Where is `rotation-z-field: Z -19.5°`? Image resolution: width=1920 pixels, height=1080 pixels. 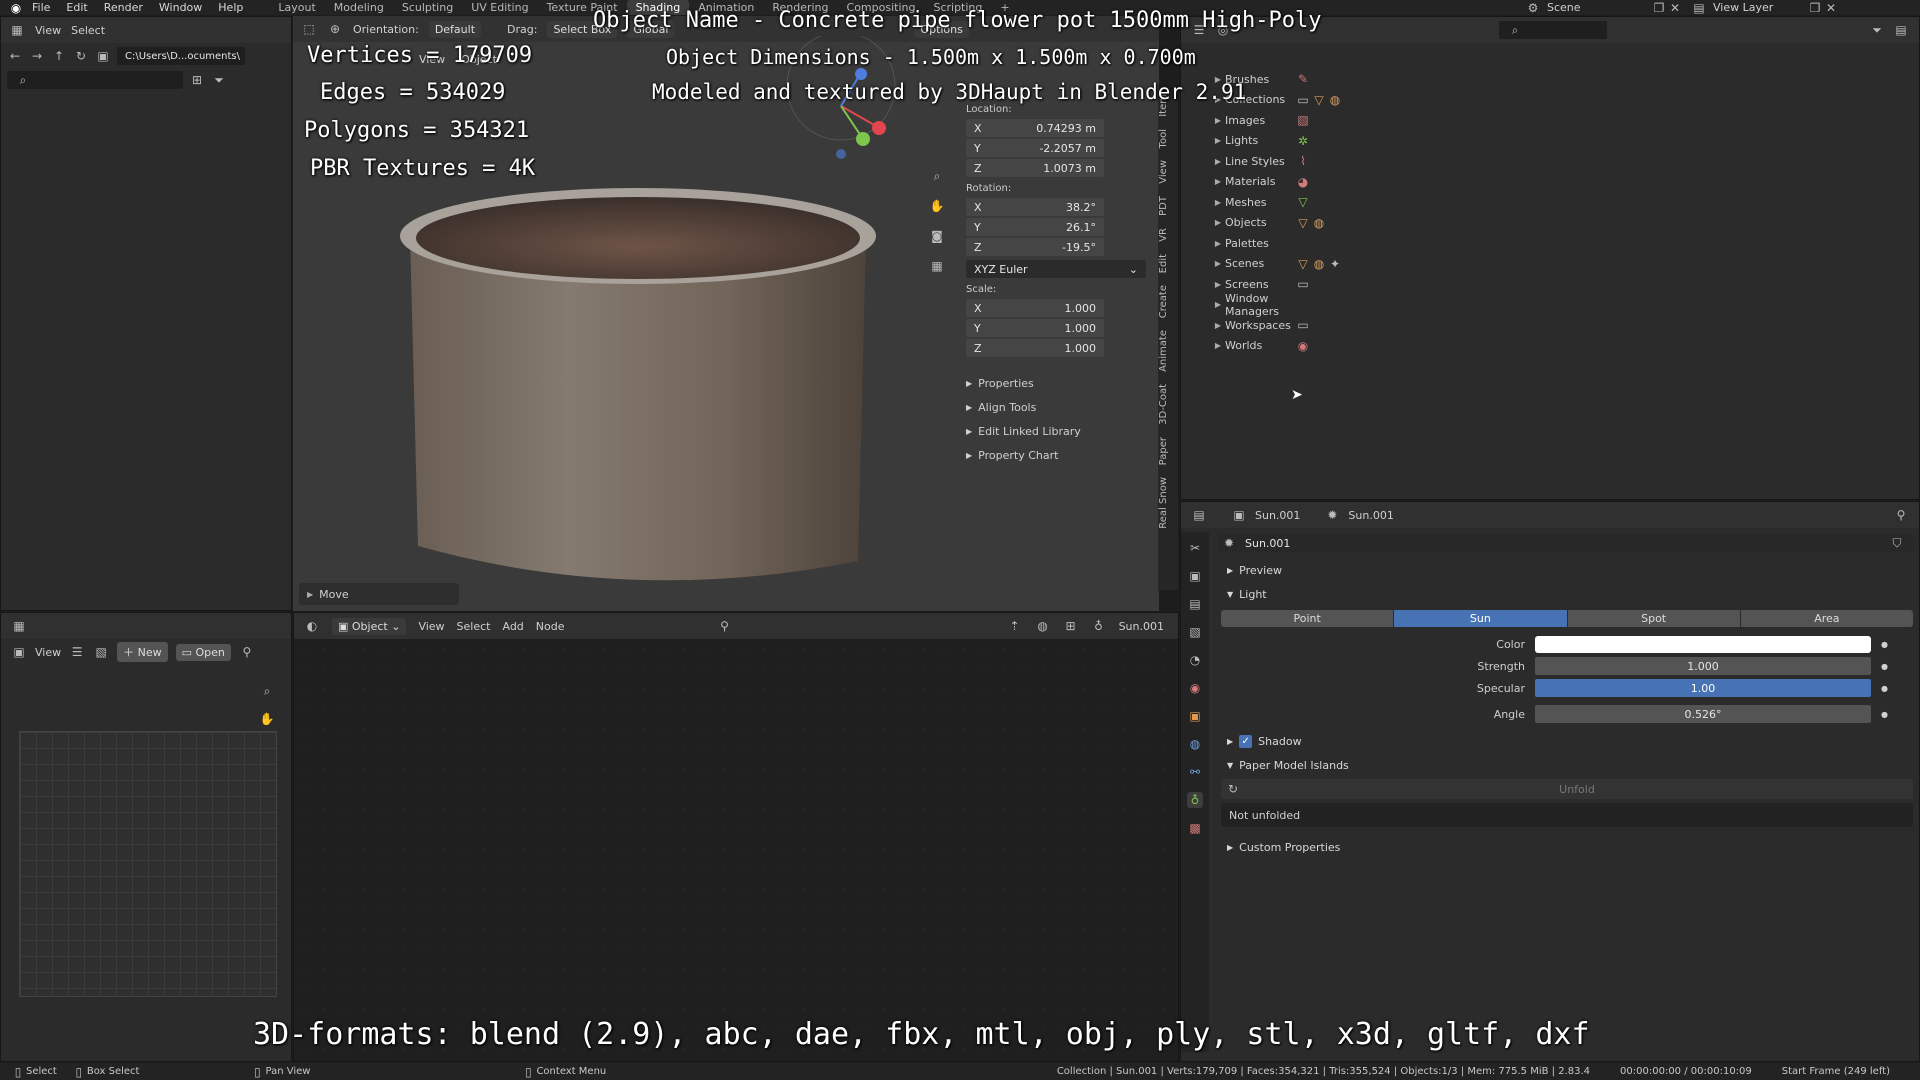 rotation-z-field: Z -19.5° is located at coordinates (1035, 247).